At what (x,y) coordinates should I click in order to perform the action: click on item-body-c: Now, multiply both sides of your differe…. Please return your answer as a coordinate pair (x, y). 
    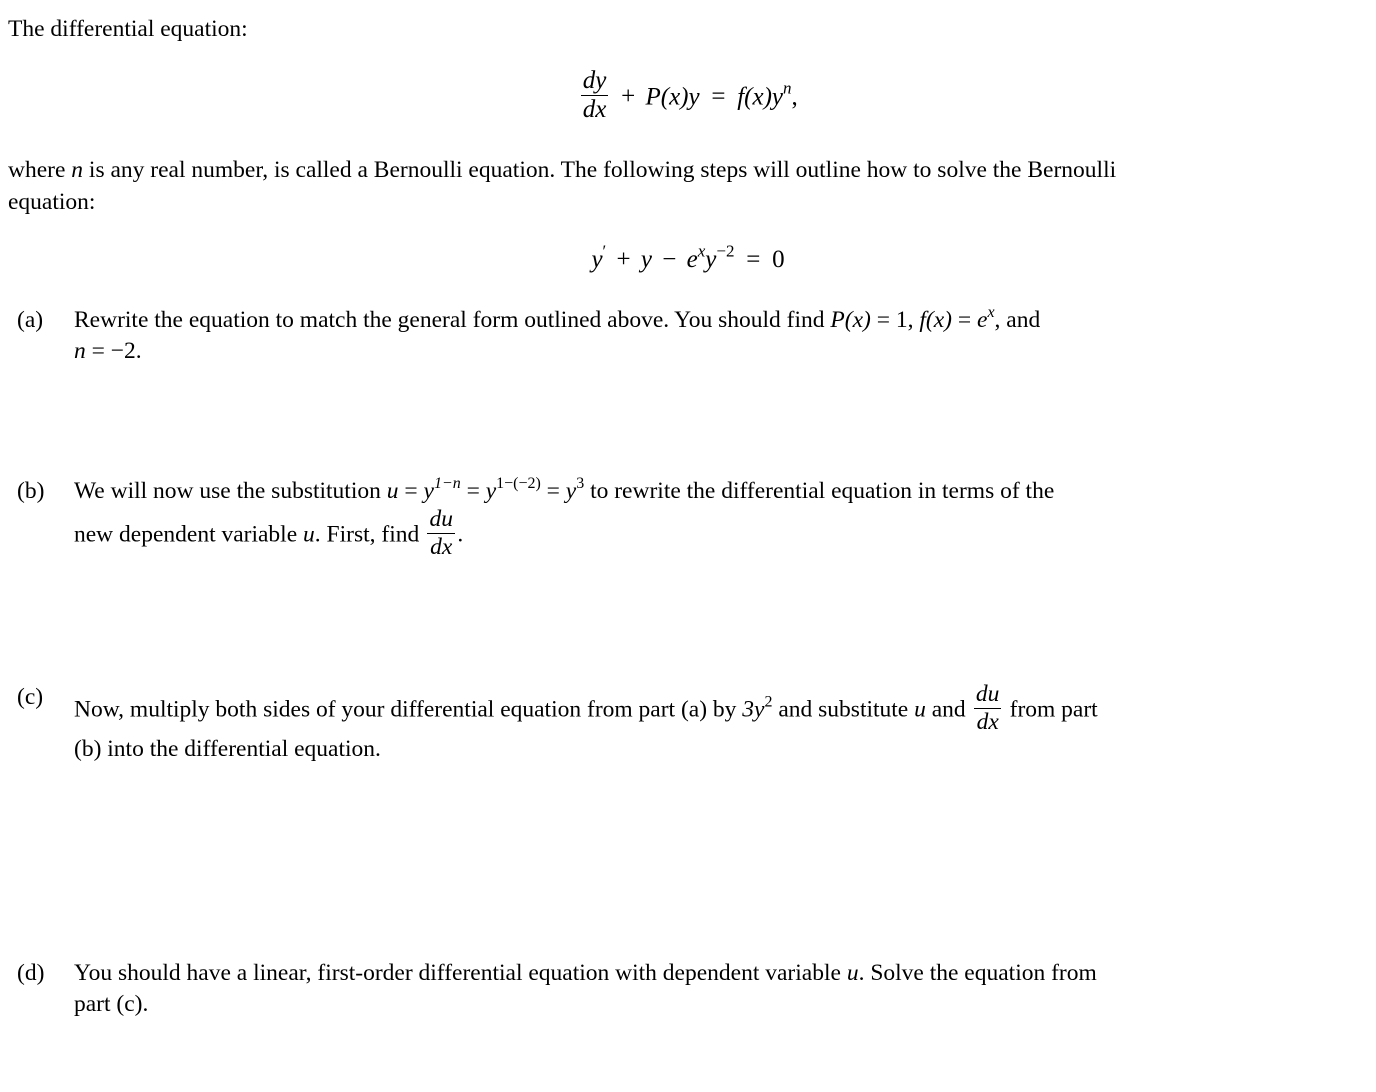
    Looking at the image, I should click on (720, 724).